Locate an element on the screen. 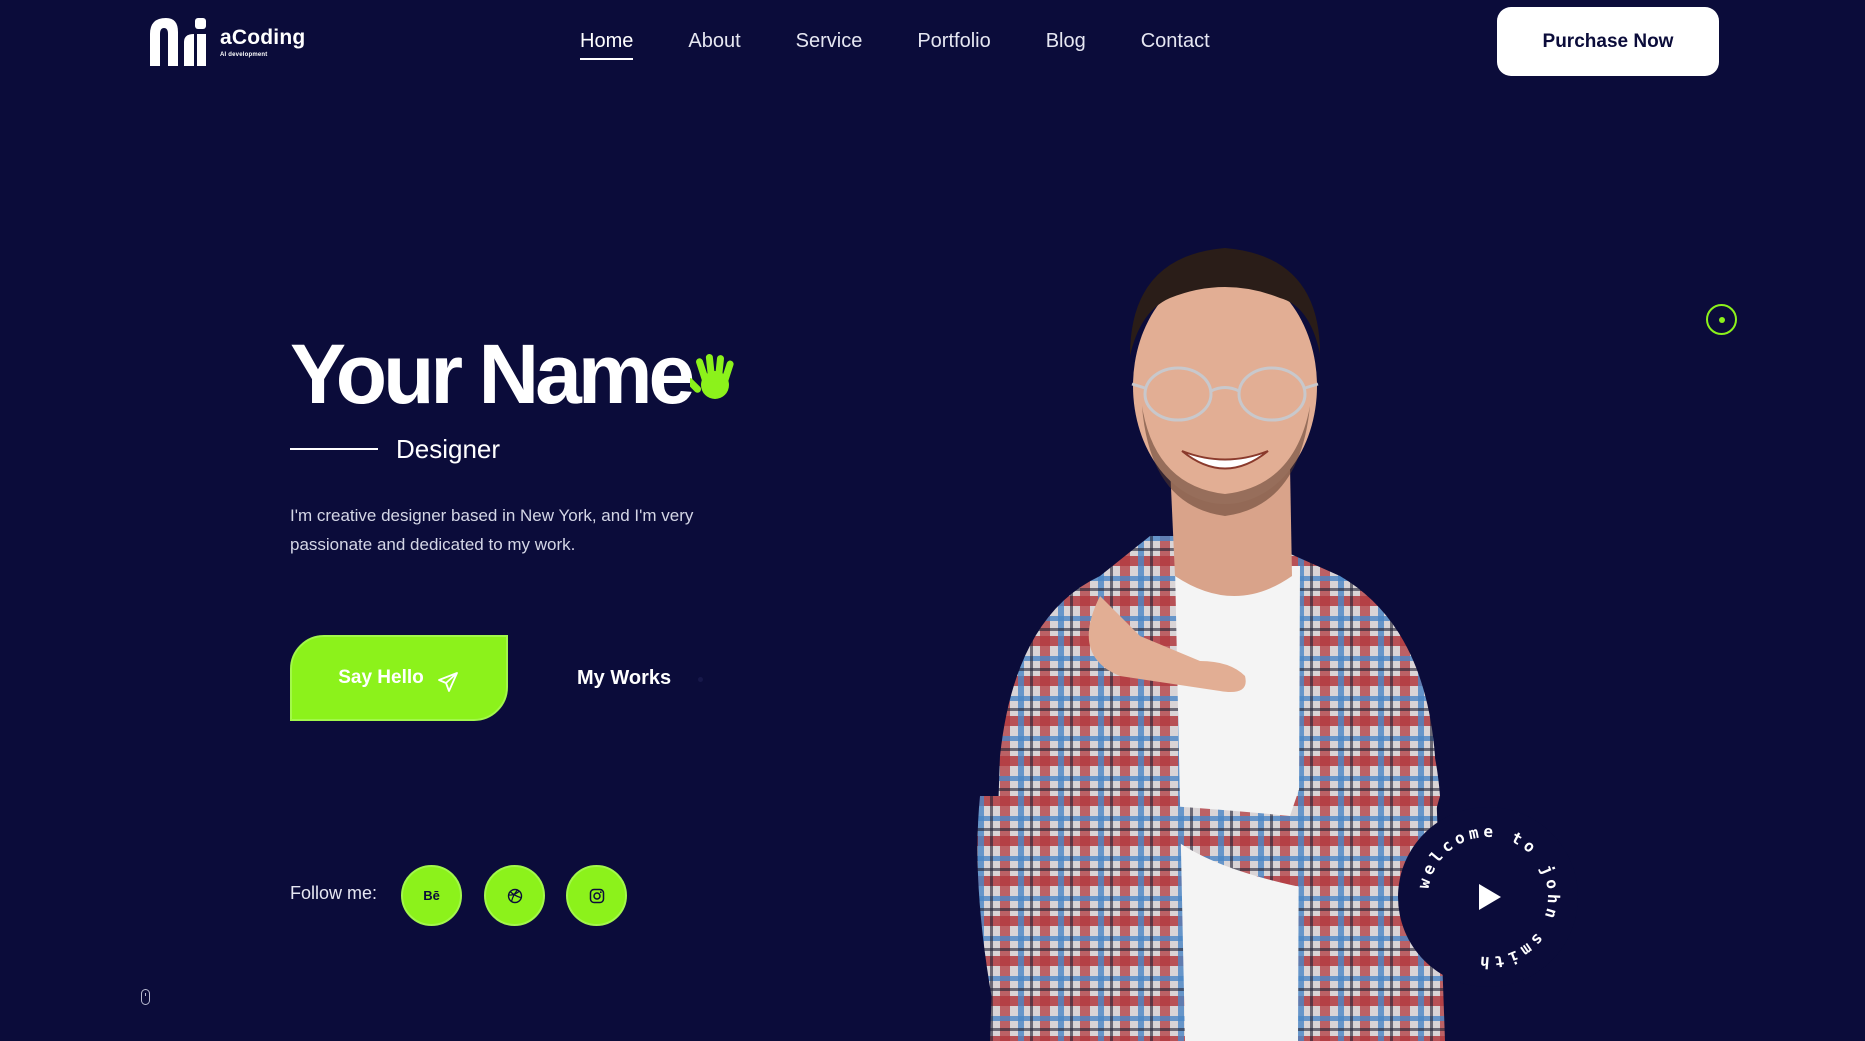 The height and width of the screenshot is (1041, 1865). hero-name: Your Name is located at coordinates (492, 374).